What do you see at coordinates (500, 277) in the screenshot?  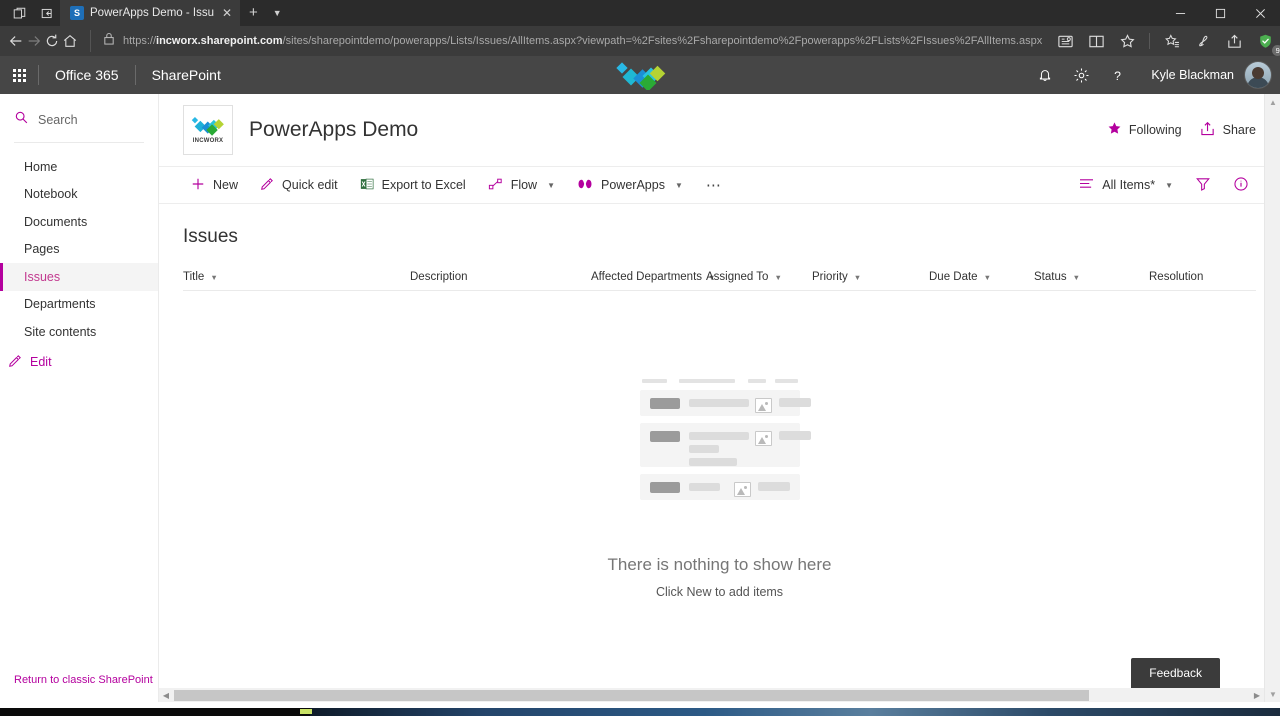 I see `column-header-description: Description` at bounding box center [500, 277].